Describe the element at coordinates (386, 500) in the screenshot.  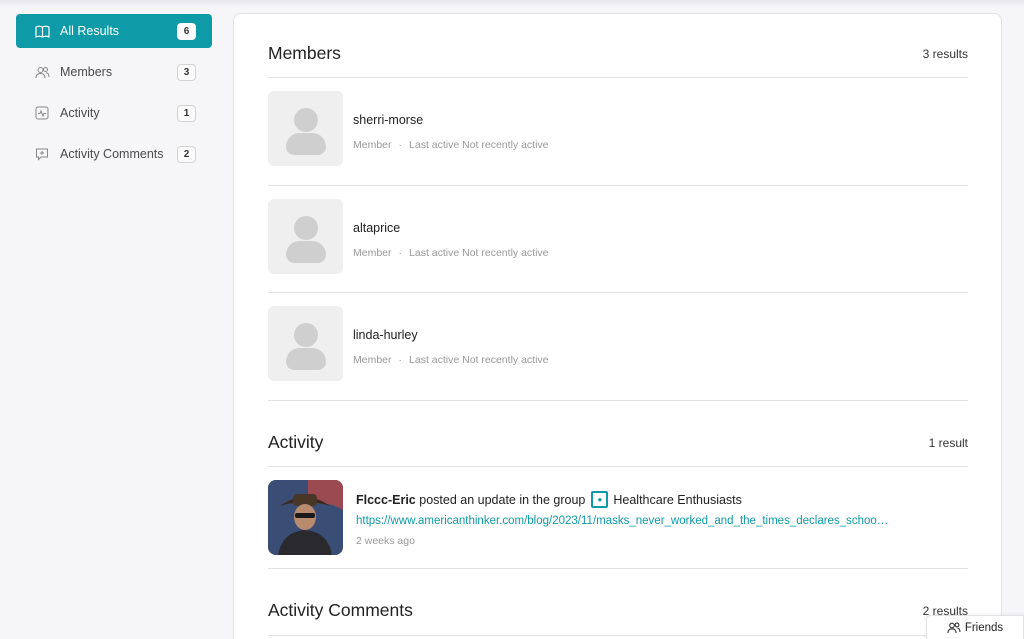
I see `activity-author: Flccc-Eric` at that location.